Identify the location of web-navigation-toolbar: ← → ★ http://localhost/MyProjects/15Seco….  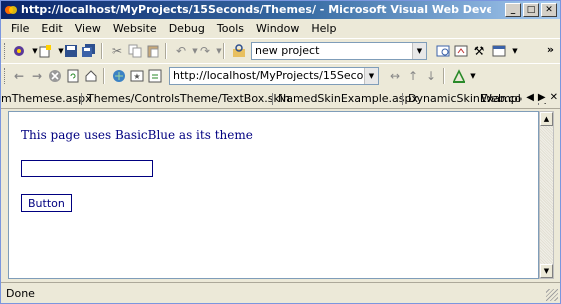
(280, 75).